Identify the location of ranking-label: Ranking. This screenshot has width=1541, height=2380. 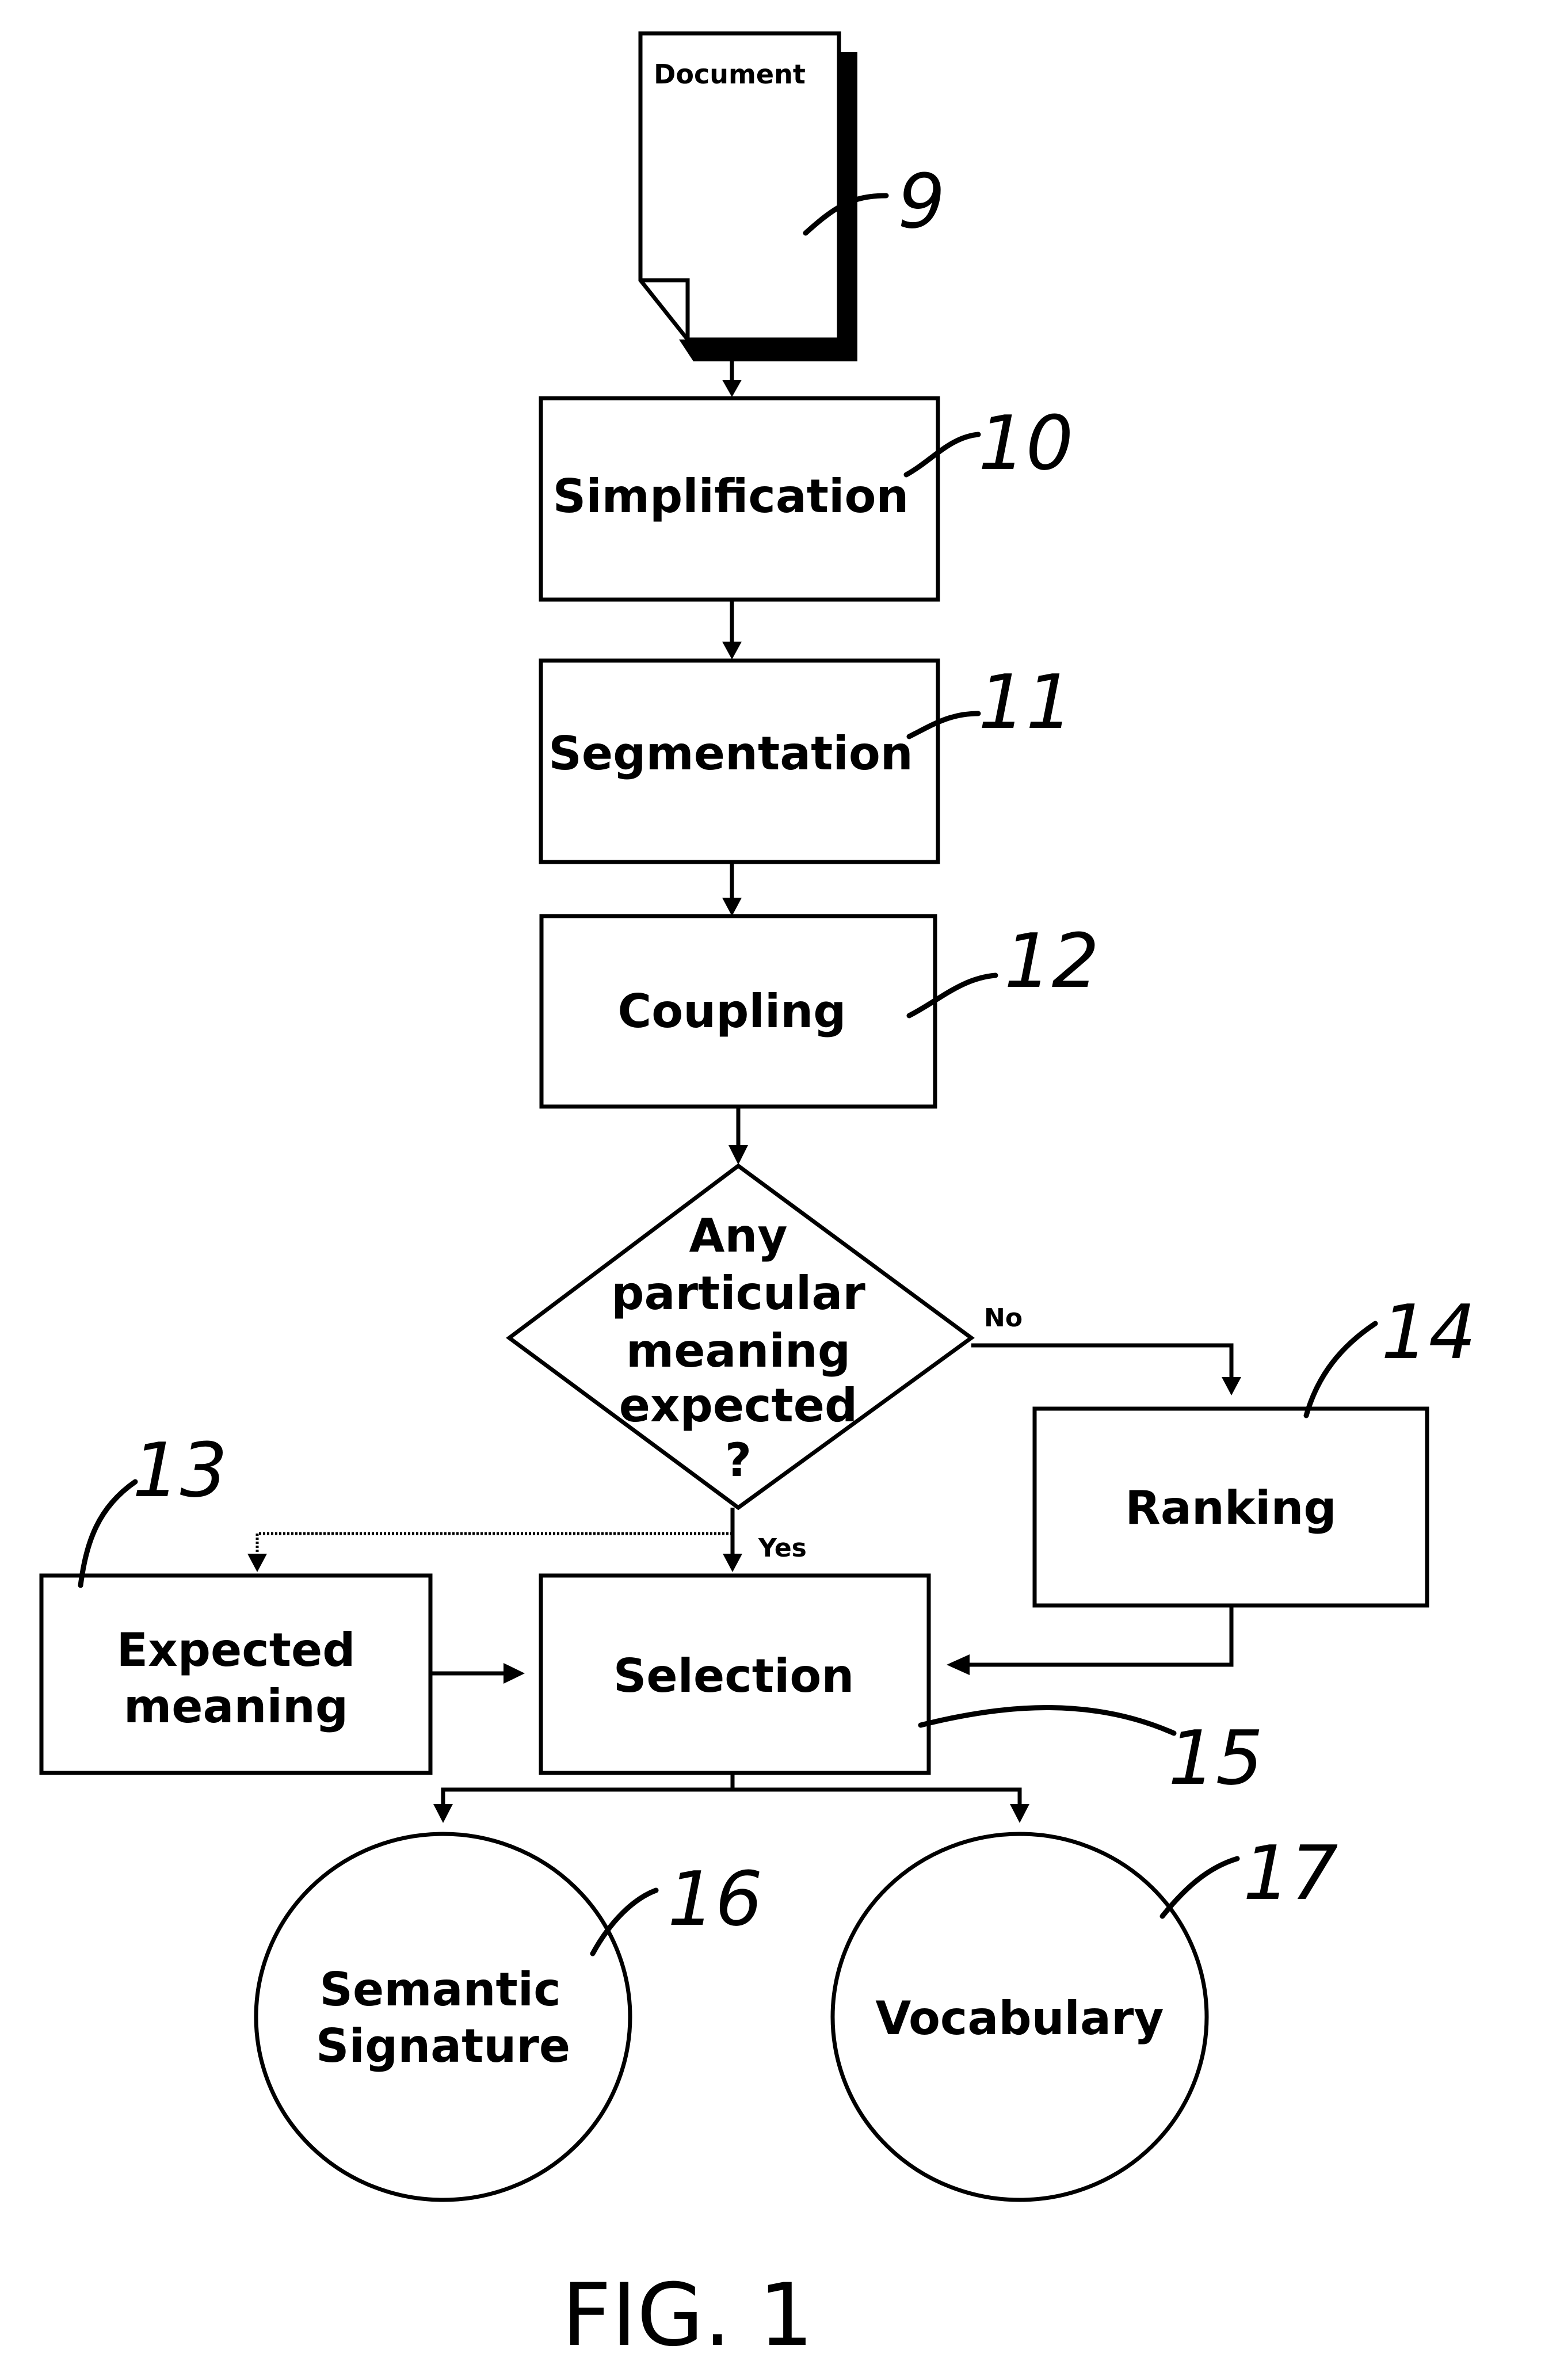
(1230, 1508).